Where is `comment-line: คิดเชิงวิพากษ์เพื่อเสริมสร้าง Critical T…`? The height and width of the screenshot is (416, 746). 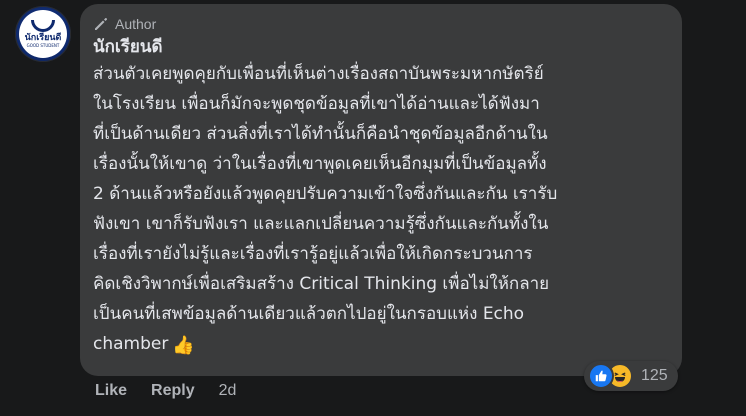
comment-line: คิดเชิงวิพากษ์เพื่อเสริมสร้าง Critical T… is located at coordinates (321, 284).